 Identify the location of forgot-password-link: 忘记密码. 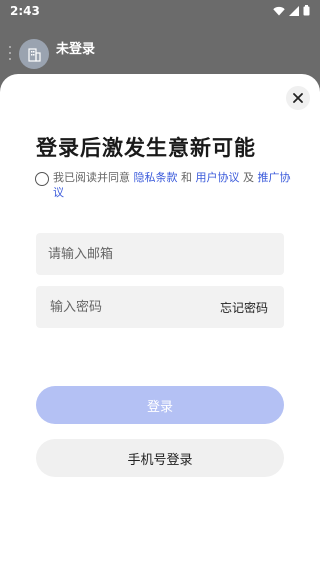
(244, 307).